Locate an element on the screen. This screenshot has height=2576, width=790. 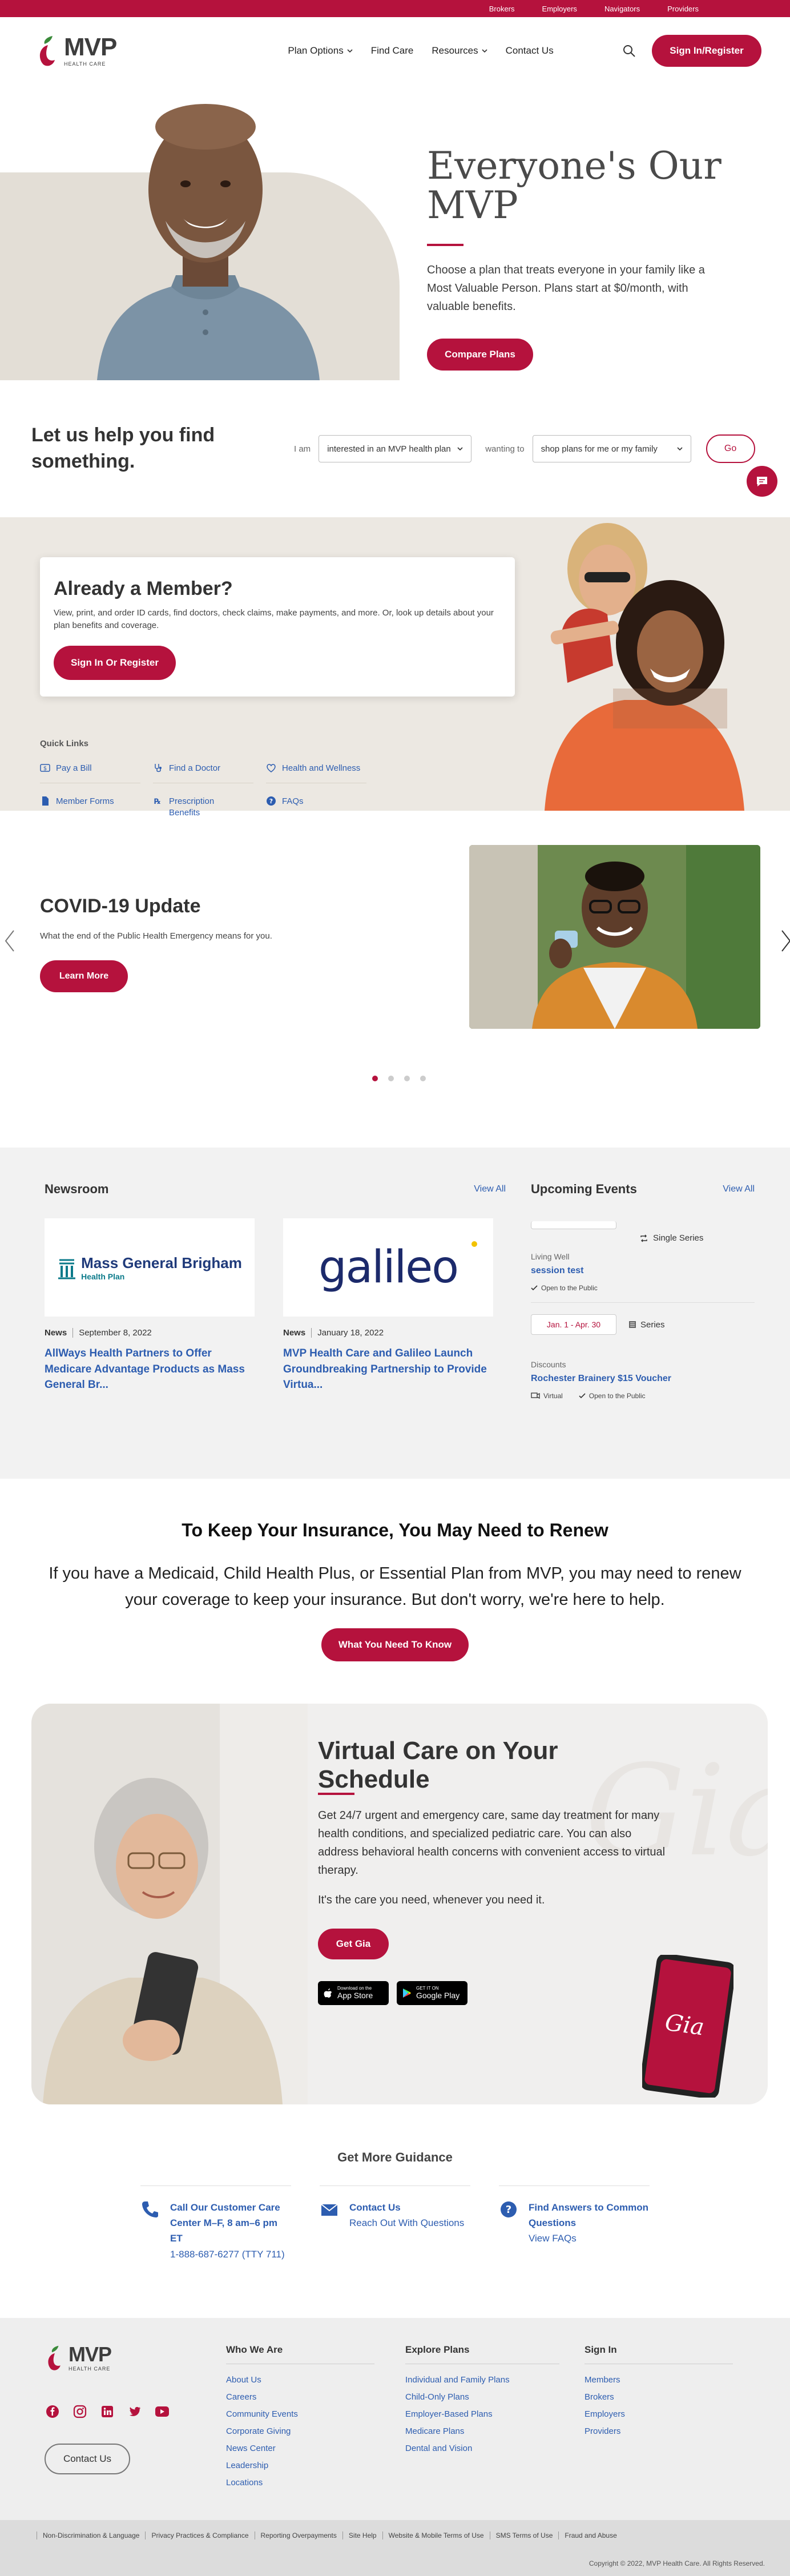
guidance-item-contact: Contact Us Reach Out With Questions is located at coordinates (395, 2223).